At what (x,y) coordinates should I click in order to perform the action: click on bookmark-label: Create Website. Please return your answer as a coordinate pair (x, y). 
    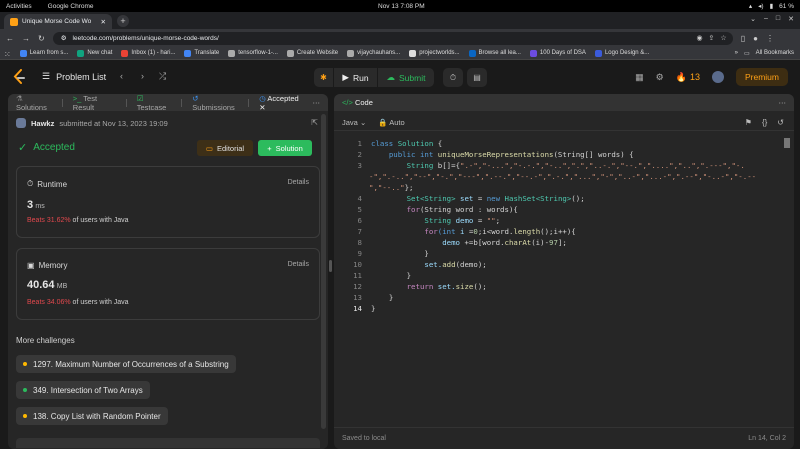
    Looking at the image, I should click on (317, 53).